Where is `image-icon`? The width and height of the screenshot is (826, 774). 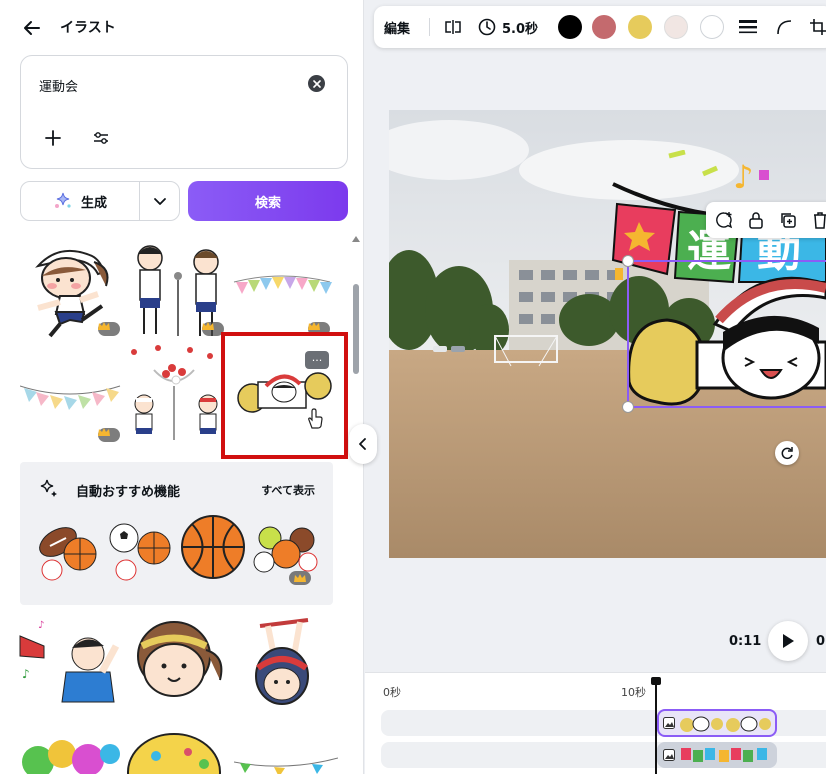 image-icon is located at coordinates (669, 723).